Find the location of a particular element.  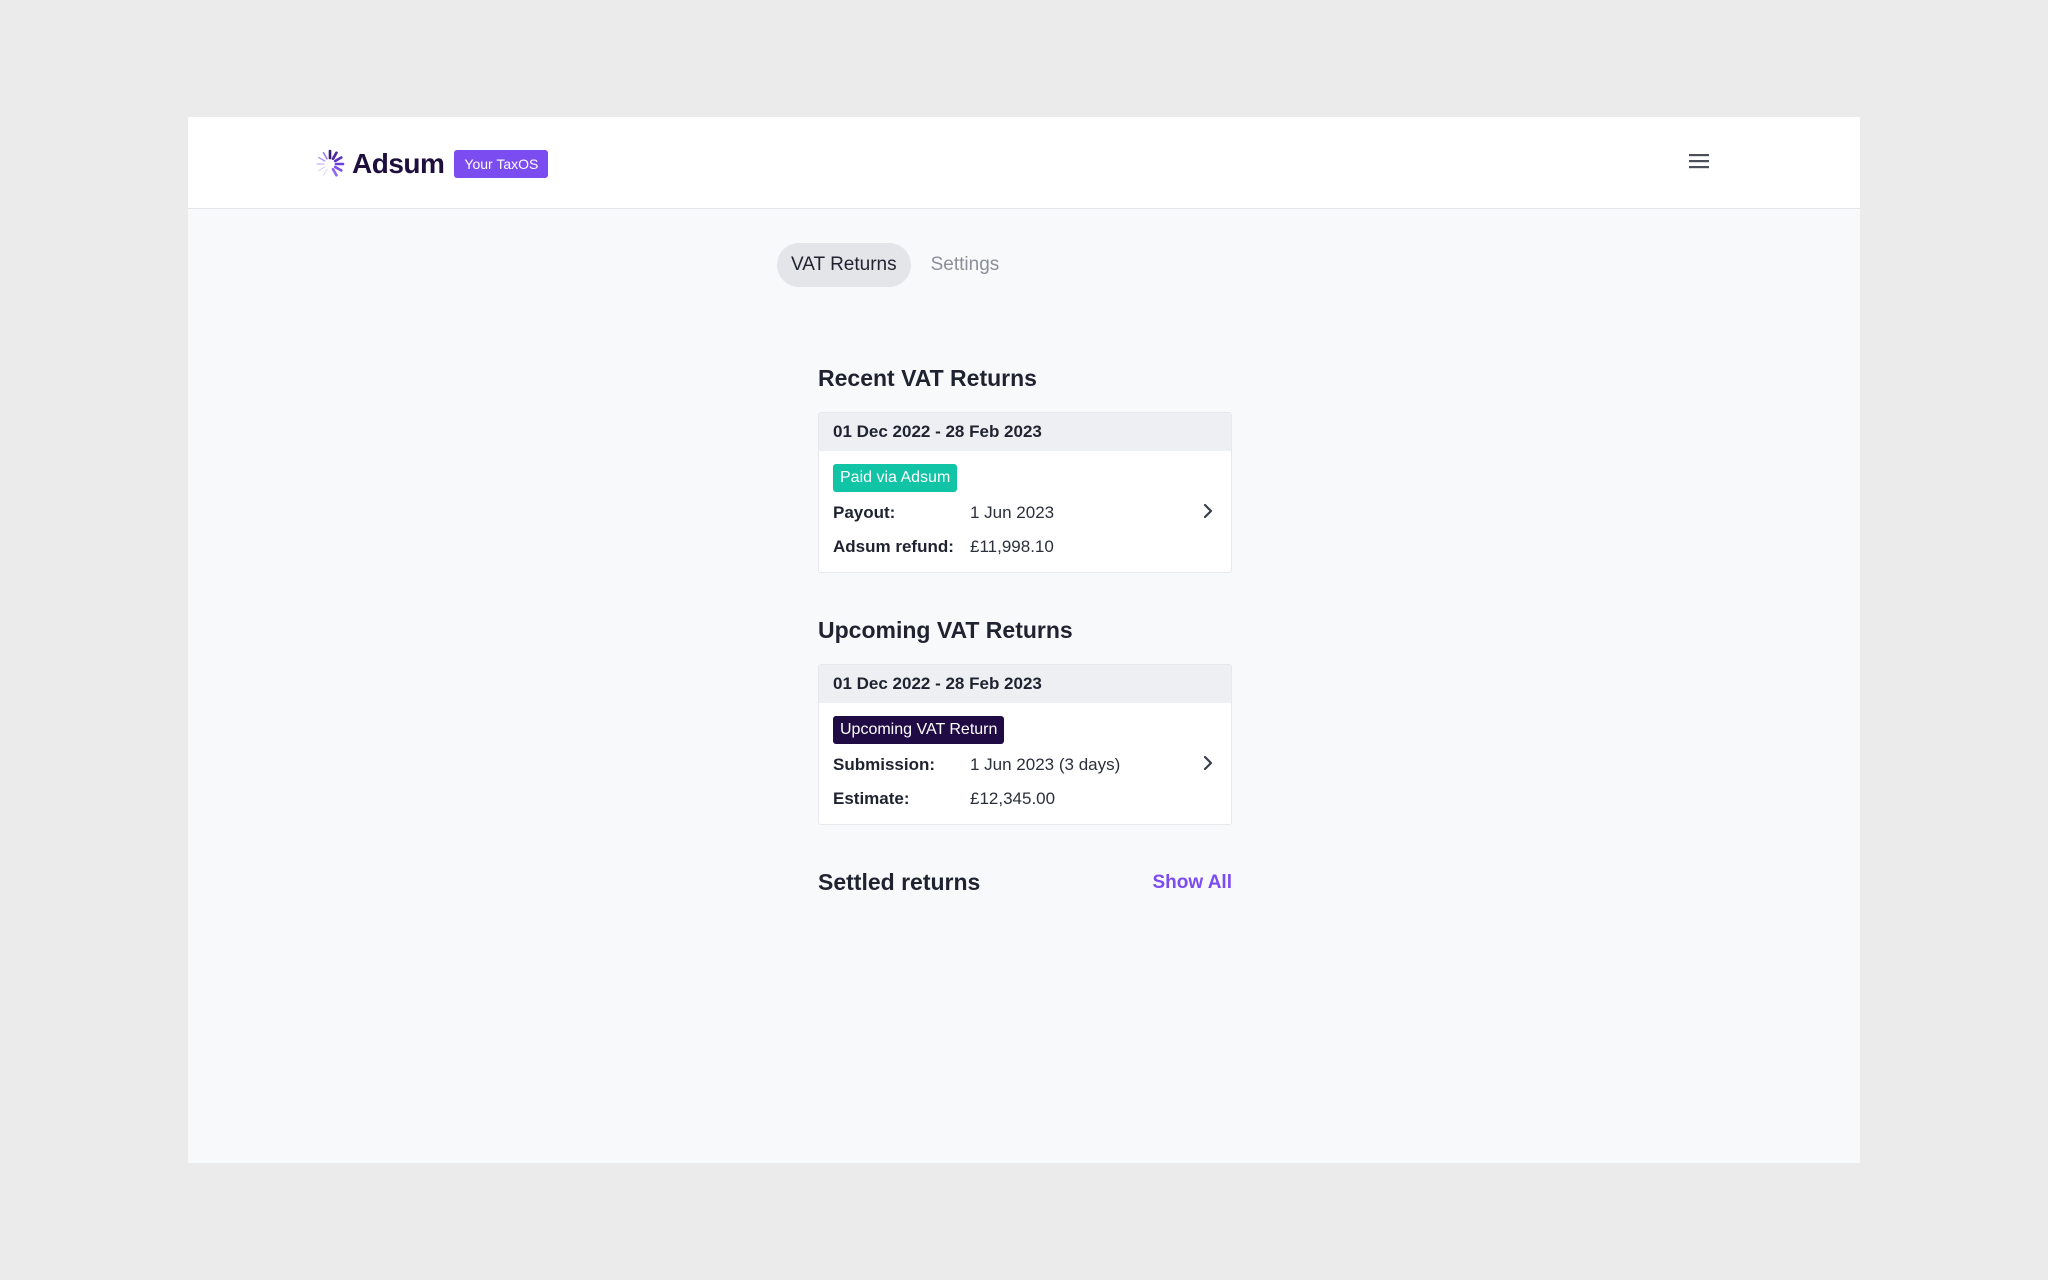

detail-row-submission: Submission: 1 Jun 2023 (3 days) is located at coordinates (1025, 765).